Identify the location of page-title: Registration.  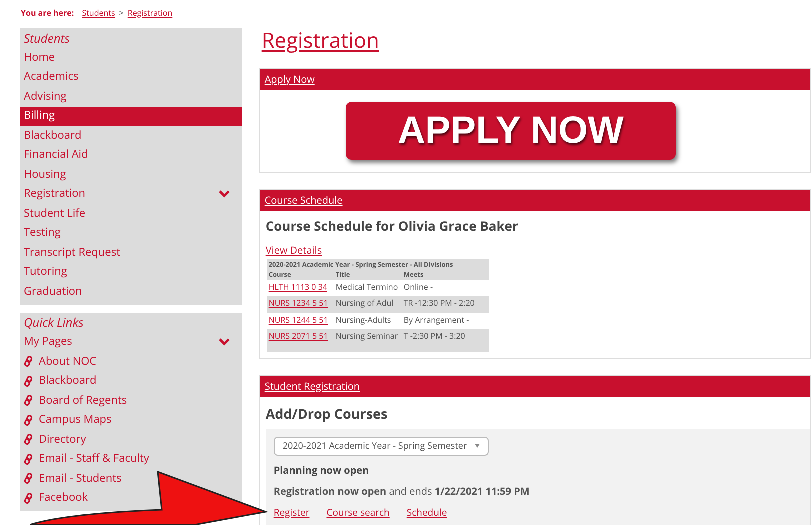
(534, 47).